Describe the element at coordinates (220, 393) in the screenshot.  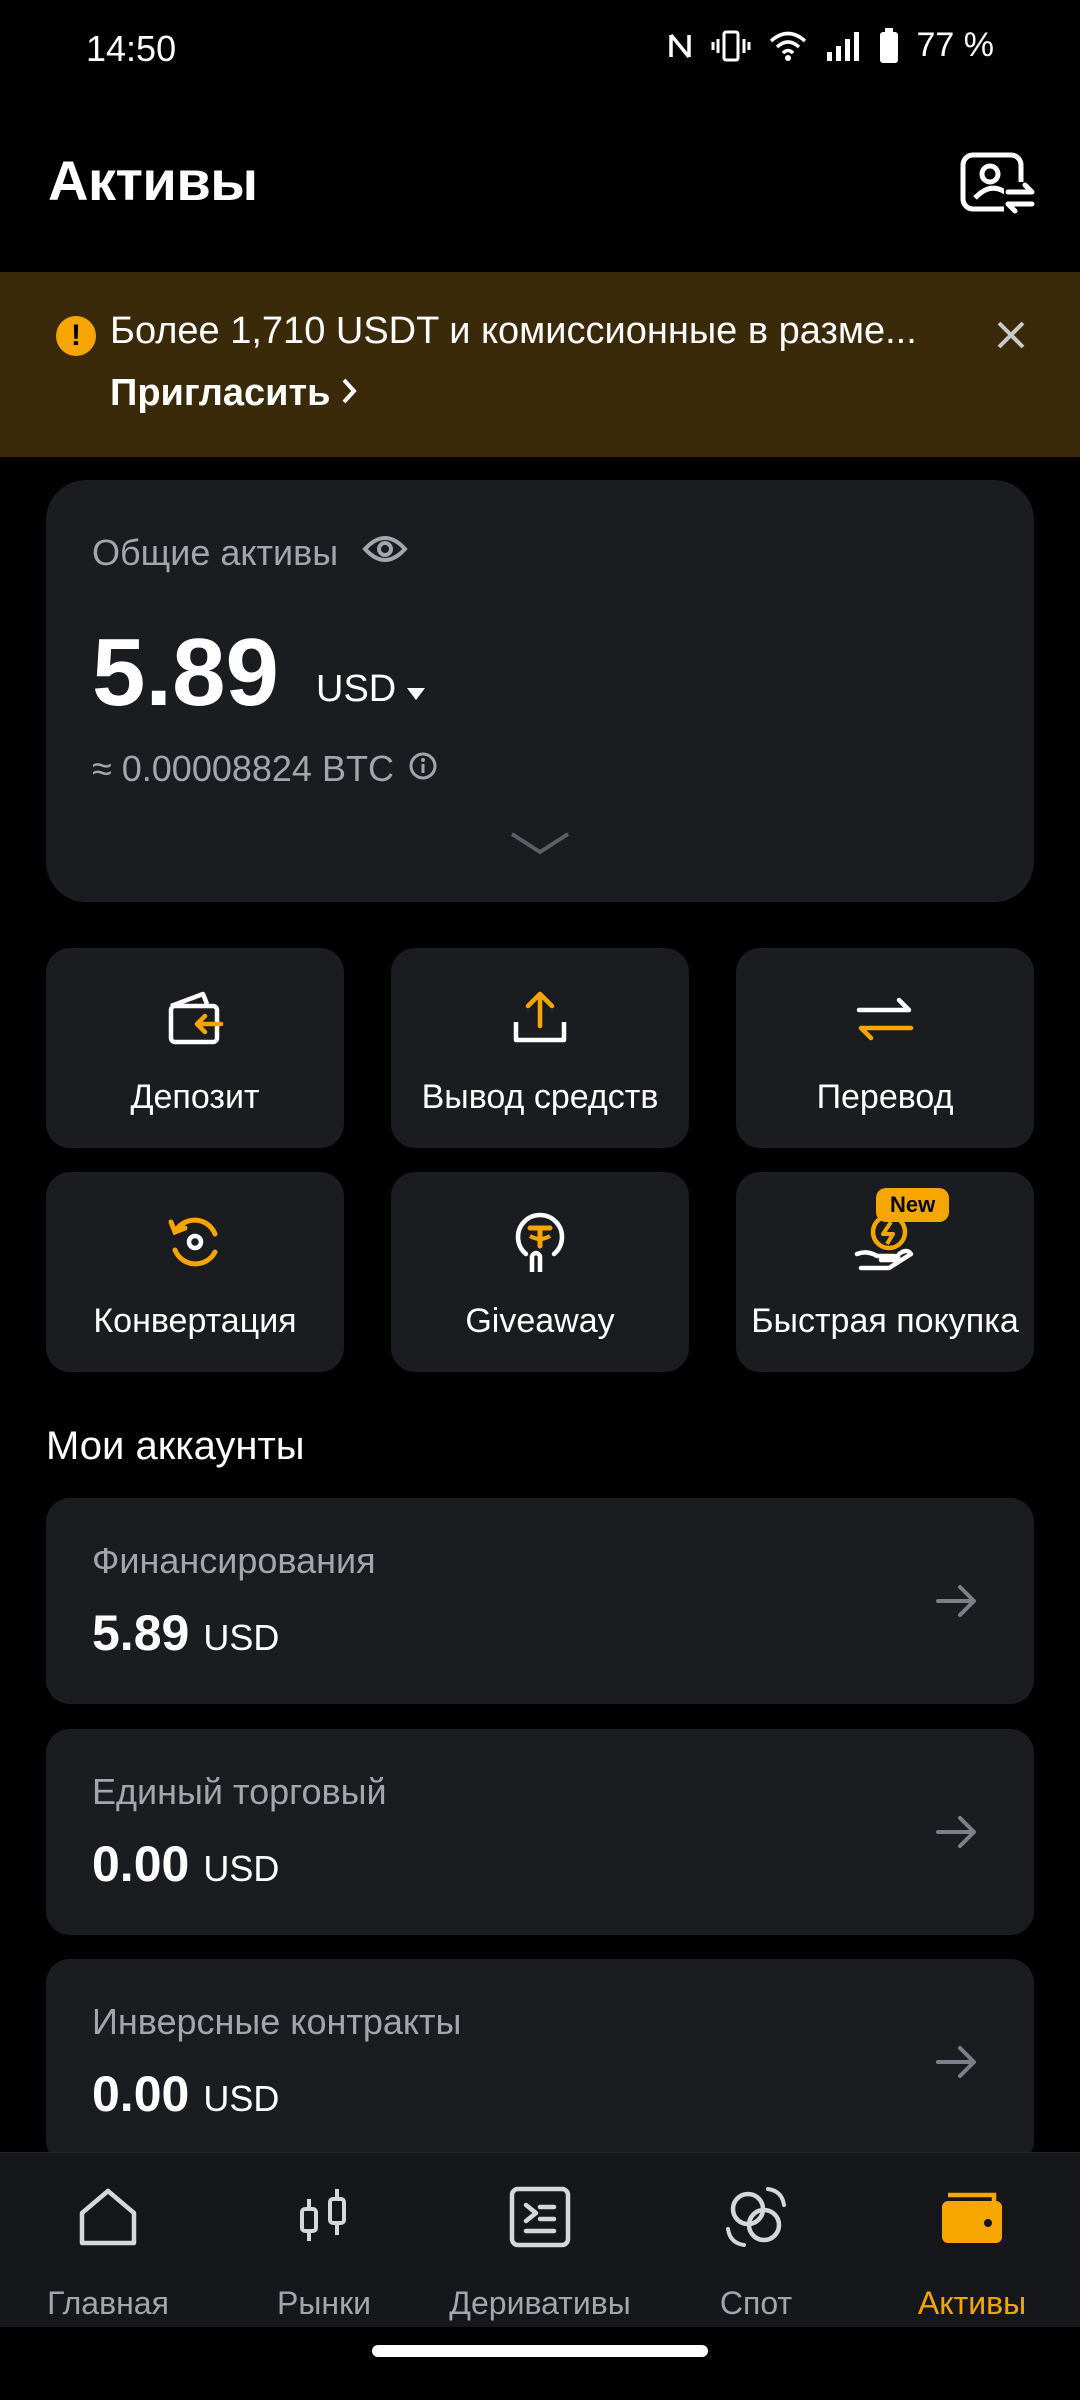
I see `invite-link-label: Пригласить` at that location.